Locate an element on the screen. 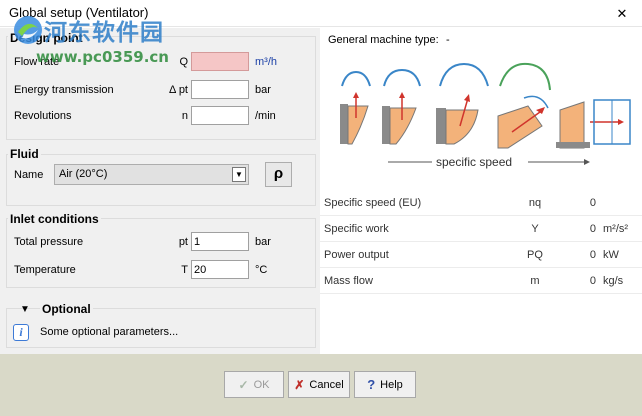 The image size is (642, 416). result-unit: m²/s² is located at coordinates (616, 229).